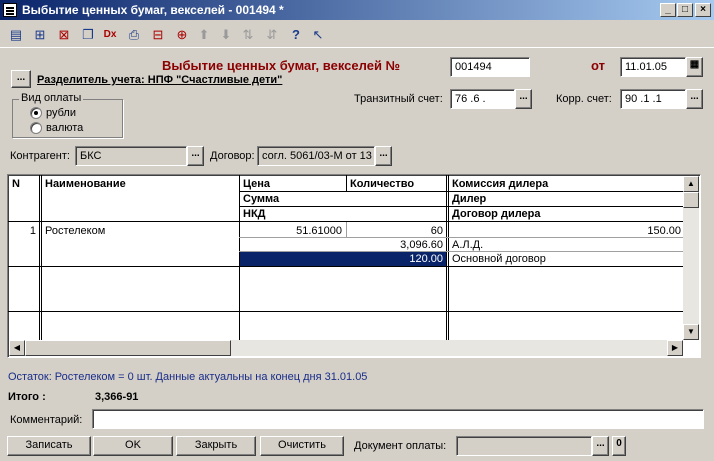 The width and height of the screenshot is (714, 461). I want to click on payment-type-legend: Вид оплаты, so click(51, 98).